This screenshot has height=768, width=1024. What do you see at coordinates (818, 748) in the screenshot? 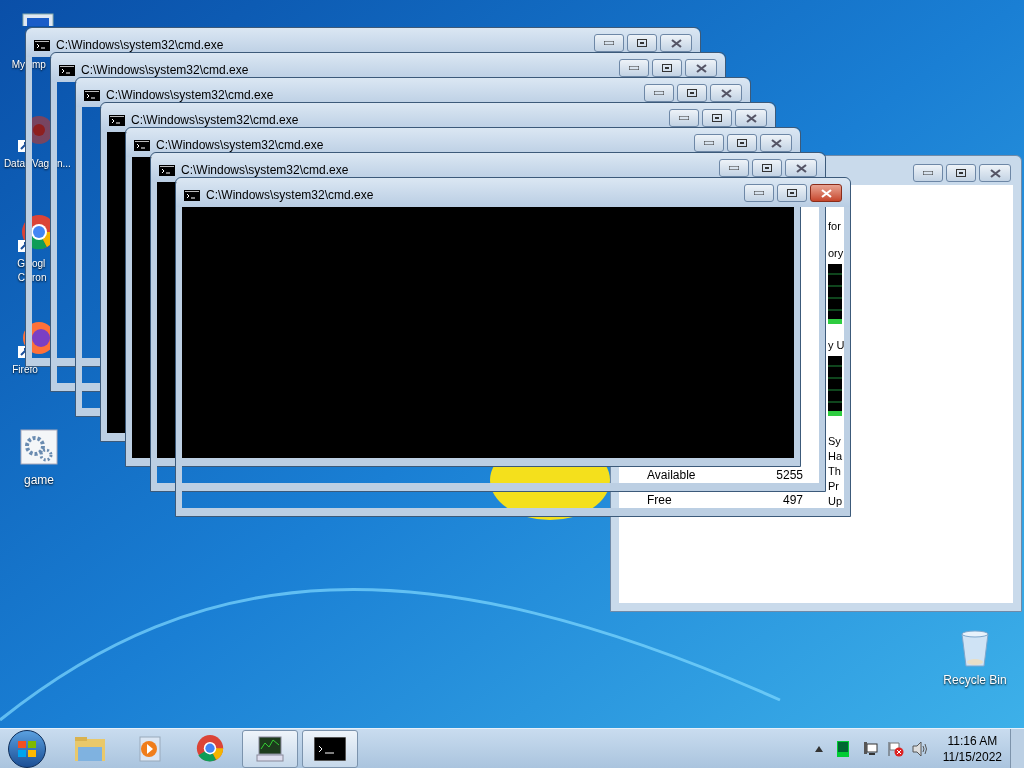
I see `show-hidden-icons-icon` at bounding box center [818, 748].